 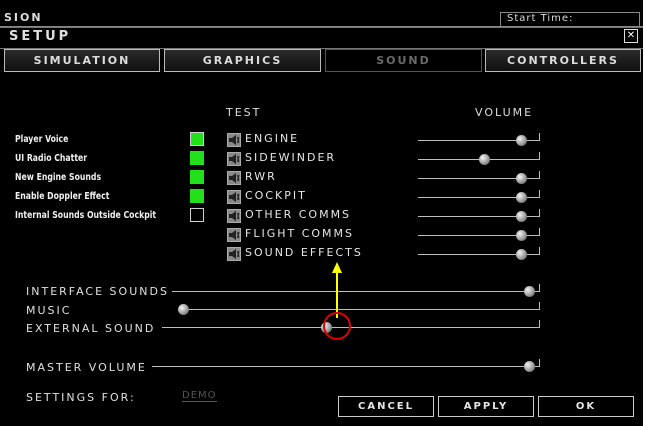 What do you see at coordinates (337, 301) in the screenshot?
I see `annotation-overlay` at bounding box center [337, 301].